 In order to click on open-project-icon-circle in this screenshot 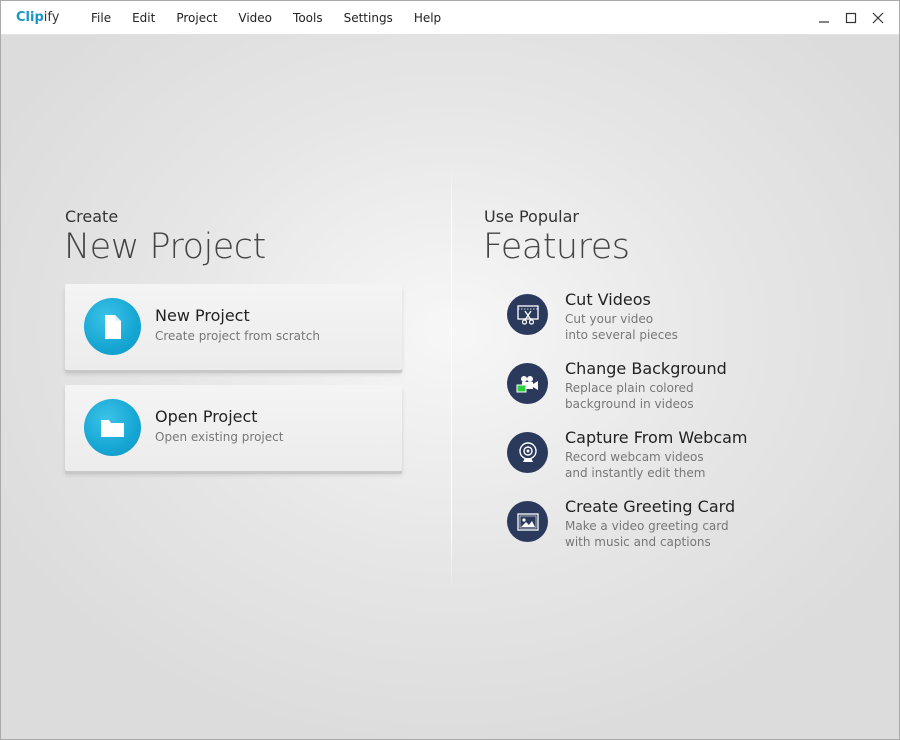, I will do `click(112, 427)`.